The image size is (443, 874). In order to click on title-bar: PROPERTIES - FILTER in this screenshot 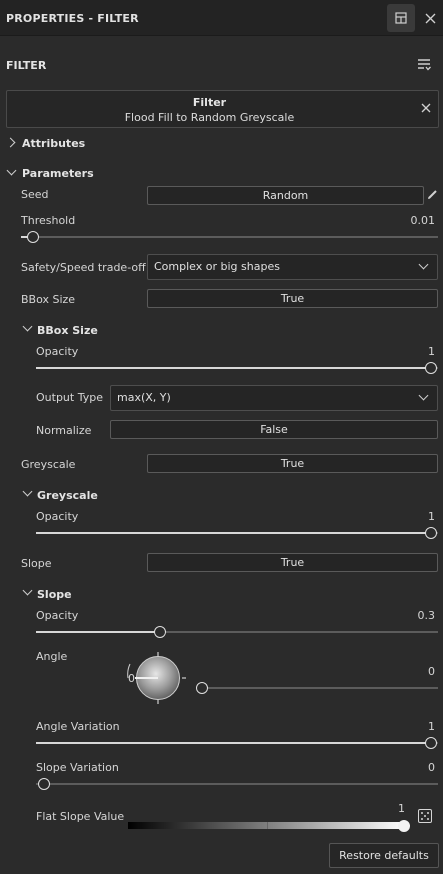, I will do `click(221, 18)`.